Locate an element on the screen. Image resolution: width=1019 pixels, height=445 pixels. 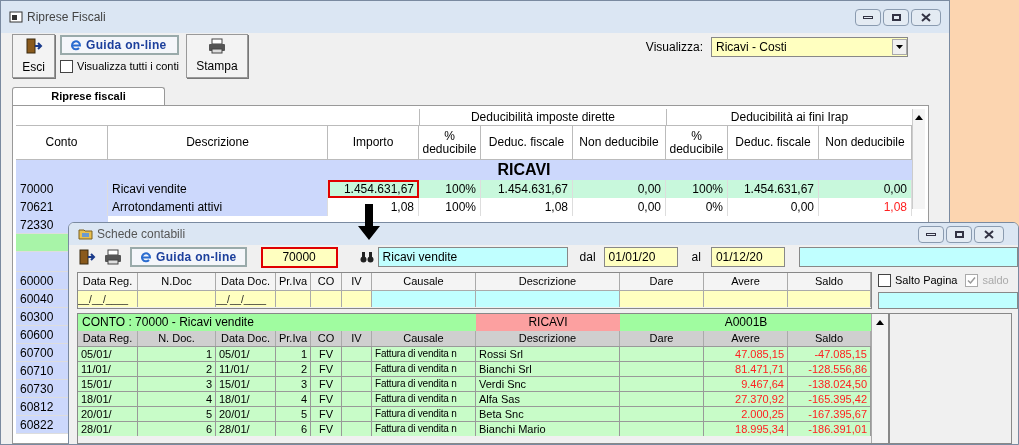
table-cell: 11/01/ is located at coordinates (108, 368).